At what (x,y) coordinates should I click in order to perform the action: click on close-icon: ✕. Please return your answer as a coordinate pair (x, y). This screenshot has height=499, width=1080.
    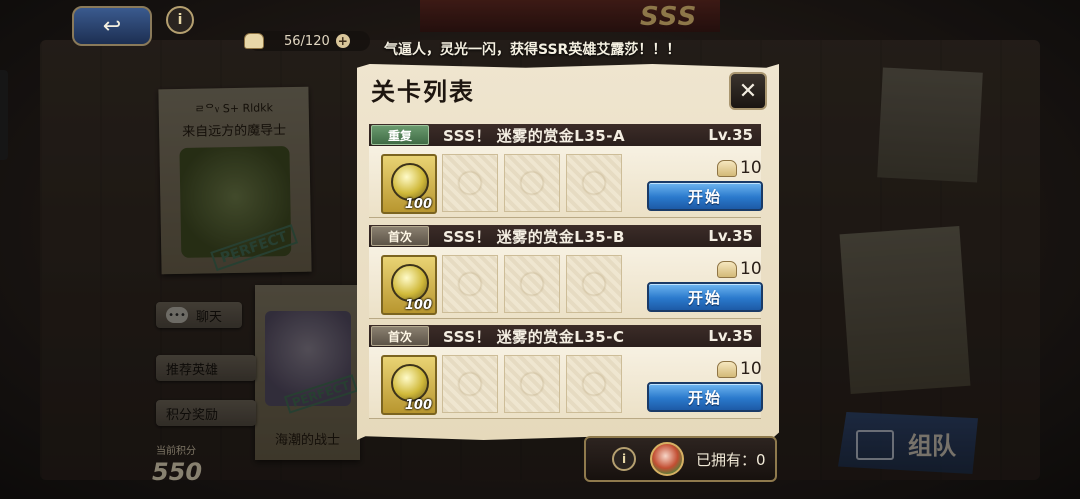
    Looking at the image, I should click on (748, 91).